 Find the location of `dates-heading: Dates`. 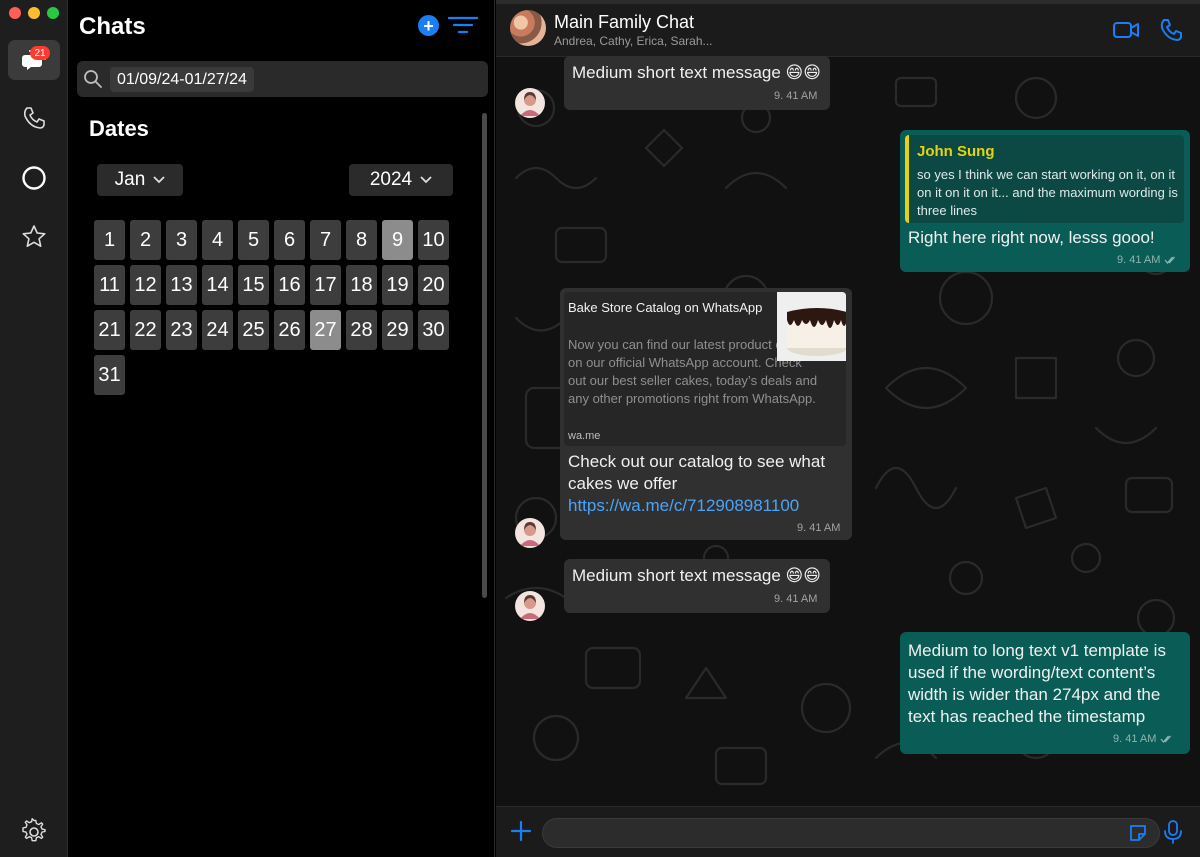

dates-heading: Dates is located at coordinates (119, 128).